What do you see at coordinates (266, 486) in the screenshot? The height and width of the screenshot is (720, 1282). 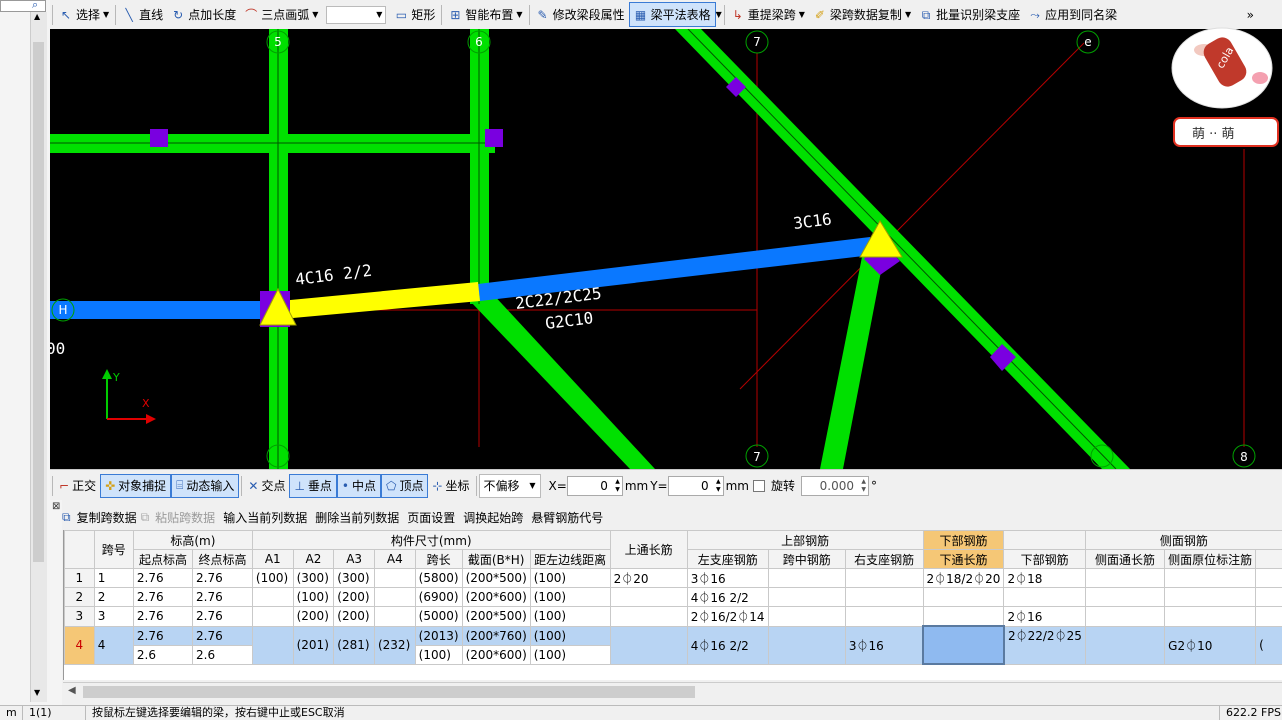 I see `intersection-snap: ✕交点` at bounding box center [266, 486].